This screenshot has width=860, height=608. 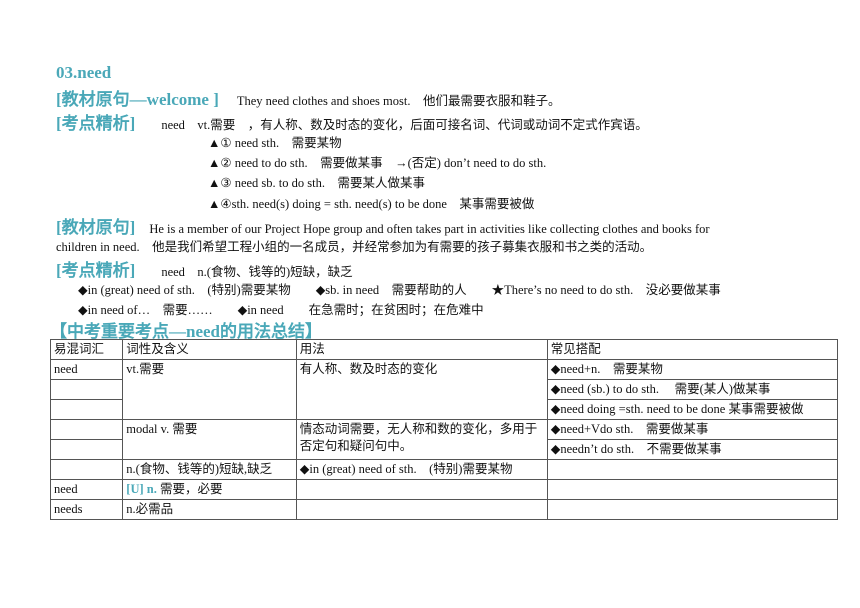 I want to click on cell-collocation: ◆needn’t do sth. 不需要做某事, so click(x=692, y=449).